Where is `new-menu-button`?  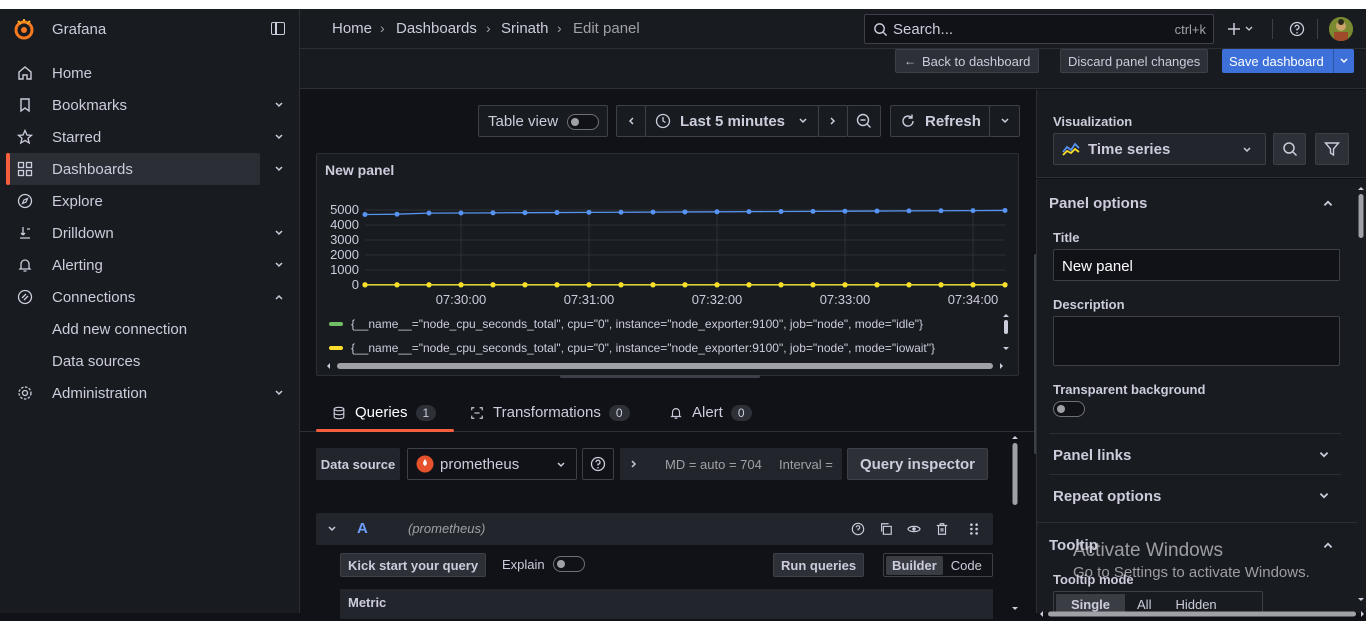
new-menu-button is located at coordinates (1242, 29).